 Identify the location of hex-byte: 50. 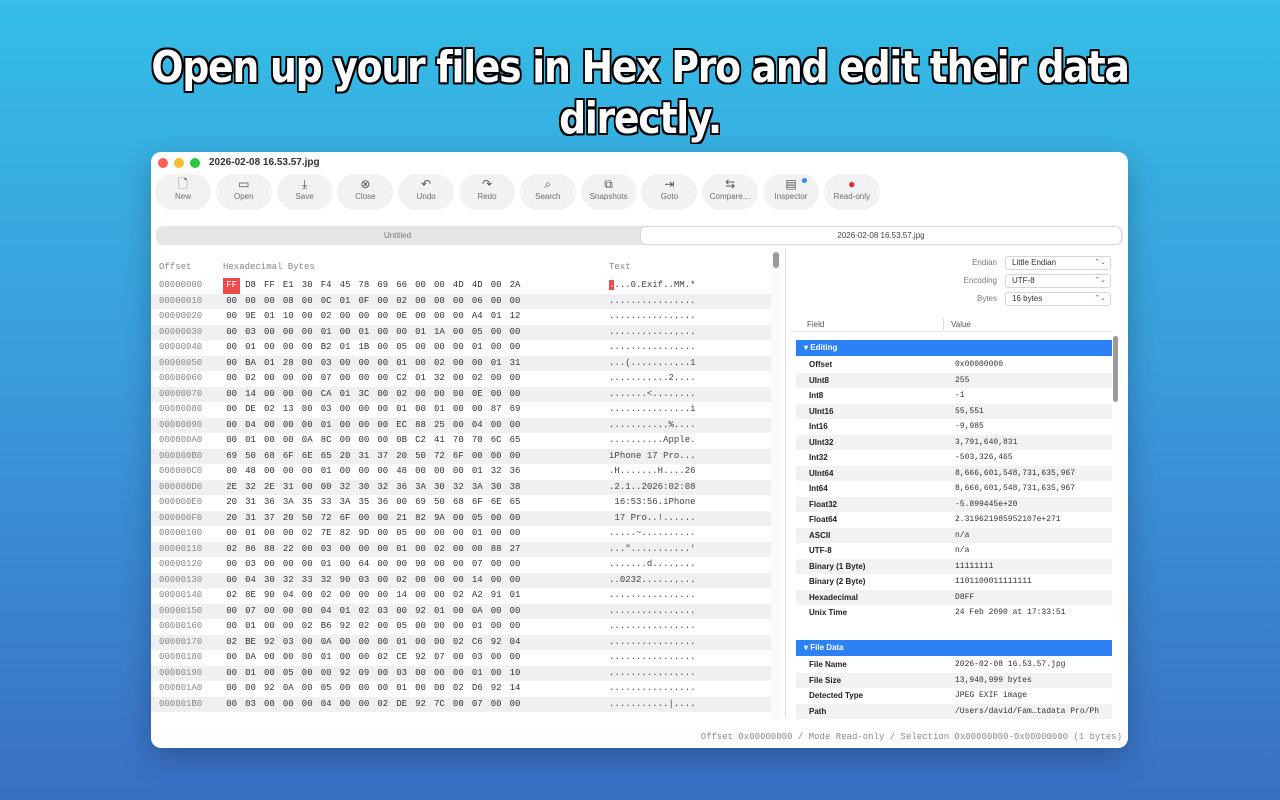
(307, 519).